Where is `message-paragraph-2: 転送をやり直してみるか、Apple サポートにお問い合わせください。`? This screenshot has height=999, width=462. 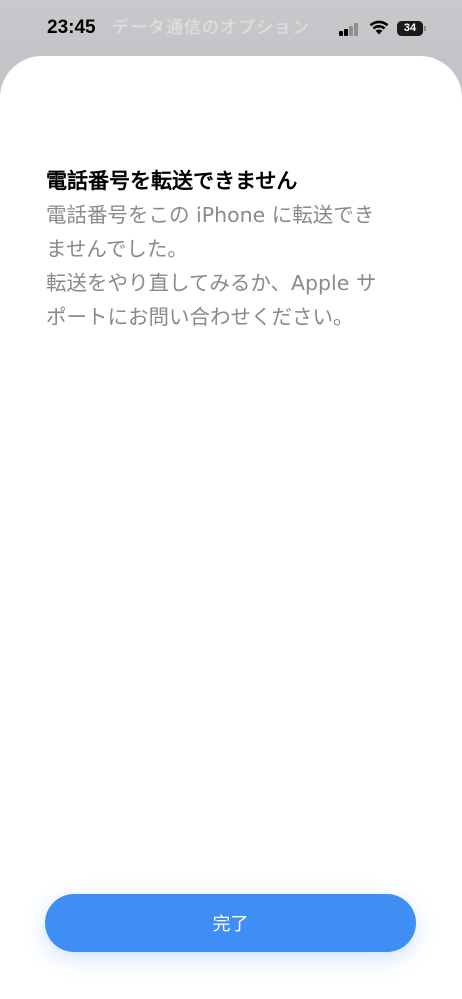 message-paragraph-2: 転送をやり直してみるか、Apple サポートにお問い合わせください。 is located at coordinates (211, 300).